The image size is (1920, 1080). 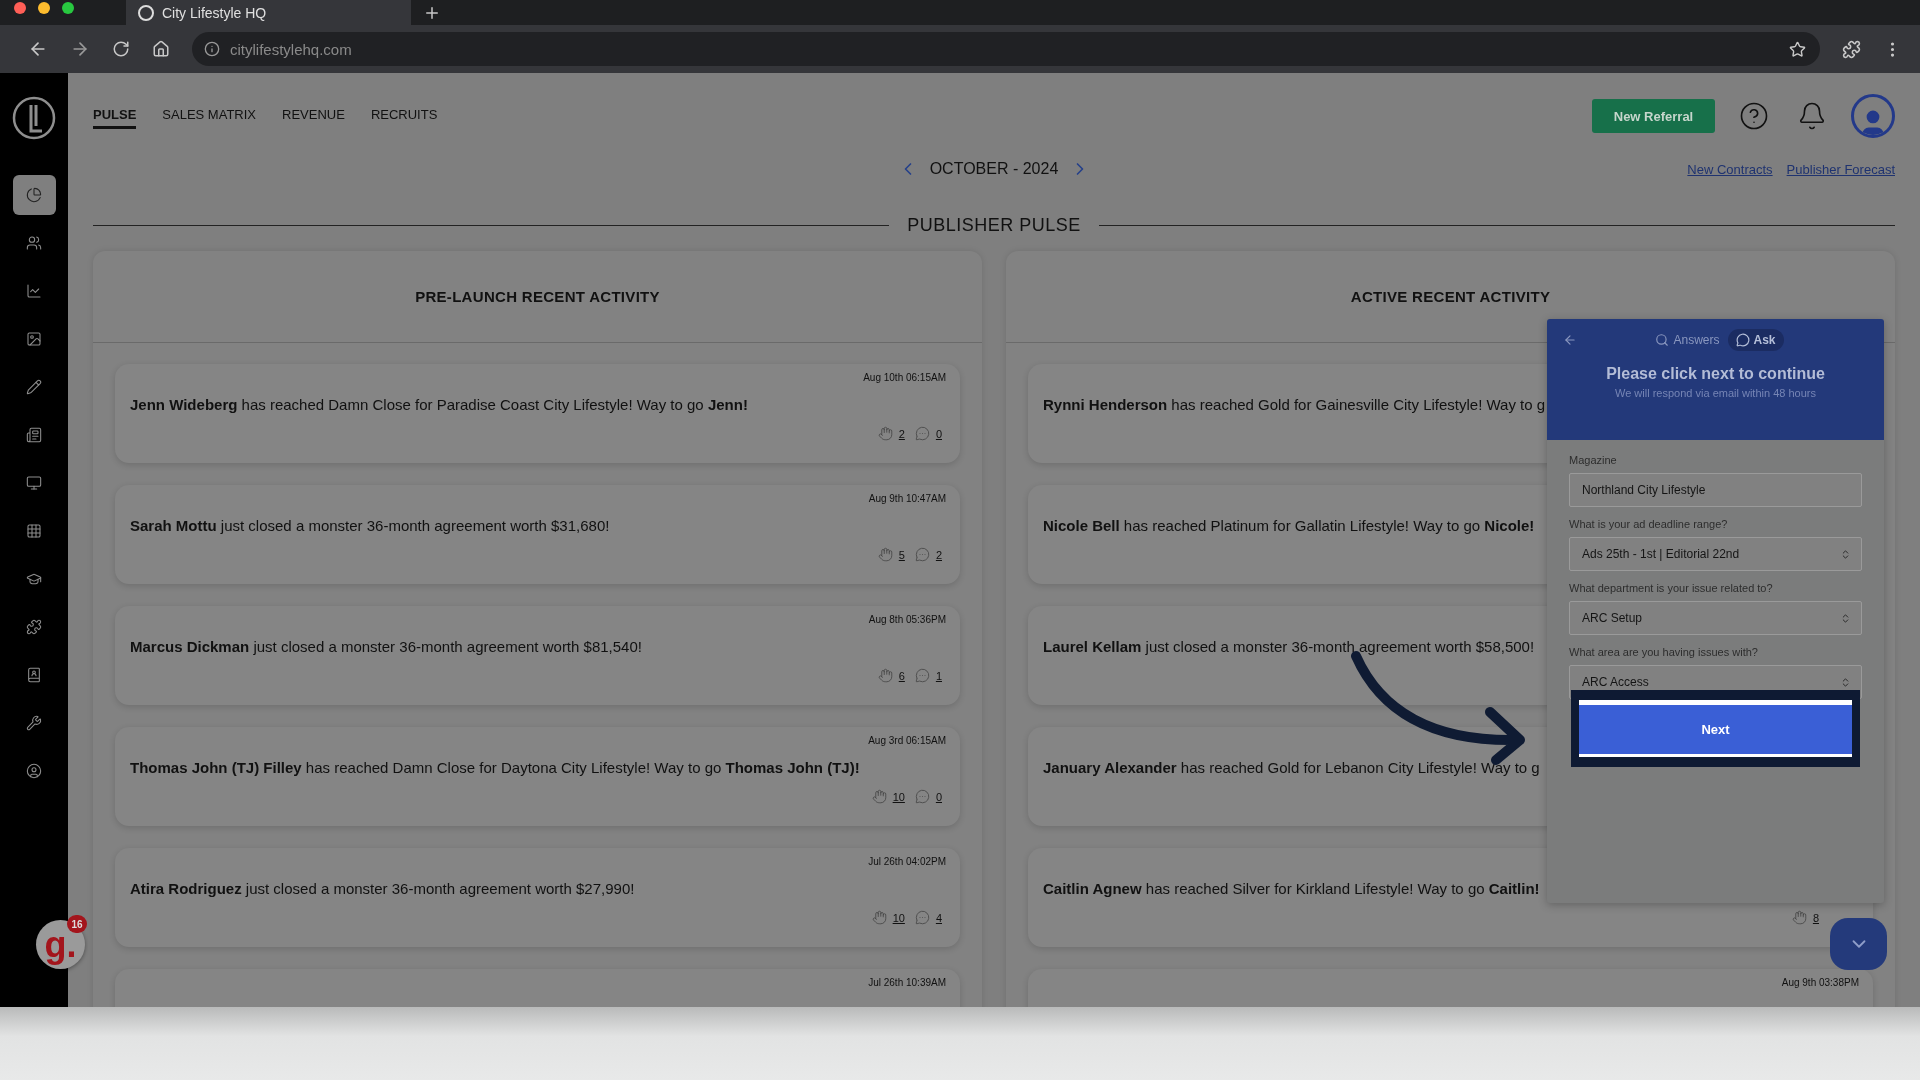 I want to click on activity-message: Laurel Kellam just closed a monster 36-month agreement worth $58,500!, so click(x=1289, y=646).